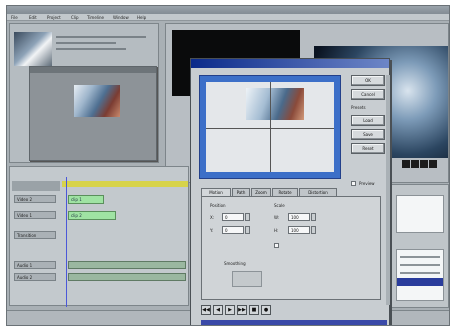 Image resolution: width=454 pixels, height=331 pixels. What do you see at coordinates (86, 199) in the screenshot?
I see `video-clip: clip 1` at bounding box center [86, 199].